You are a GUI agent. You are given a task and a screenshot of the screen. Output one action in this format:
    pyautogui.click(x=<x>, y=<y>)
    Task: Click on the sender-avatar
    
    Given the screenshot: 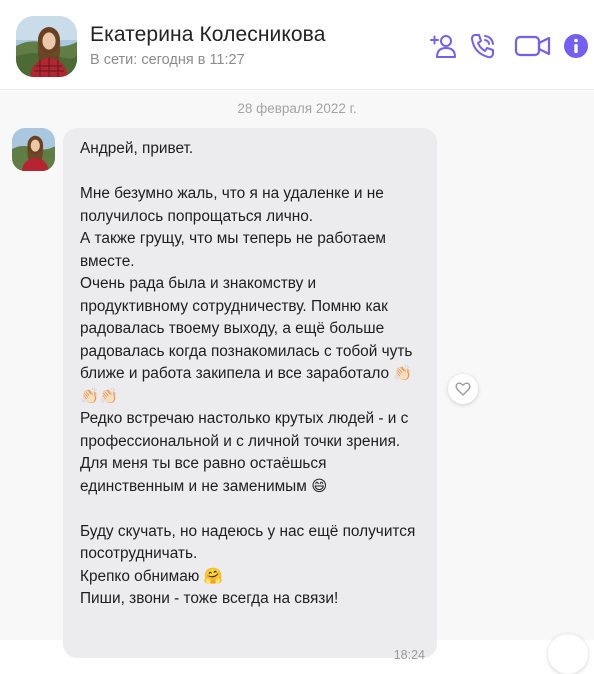 What is the action you would take?
    pyautogui.click(x=33, y=149)
    